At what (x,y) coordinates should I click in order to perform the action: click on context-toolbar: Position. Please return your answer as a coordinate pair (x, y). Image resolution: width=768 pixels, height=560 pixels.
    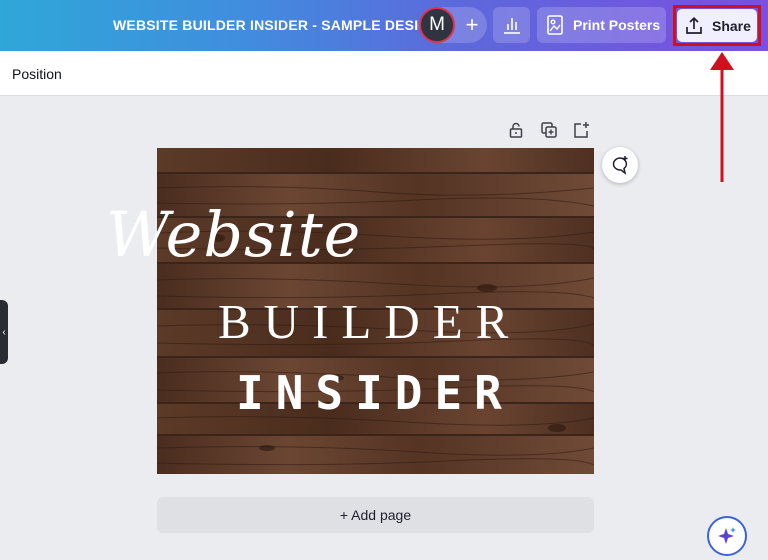
    Looking at the image, I should click on (384, 73).